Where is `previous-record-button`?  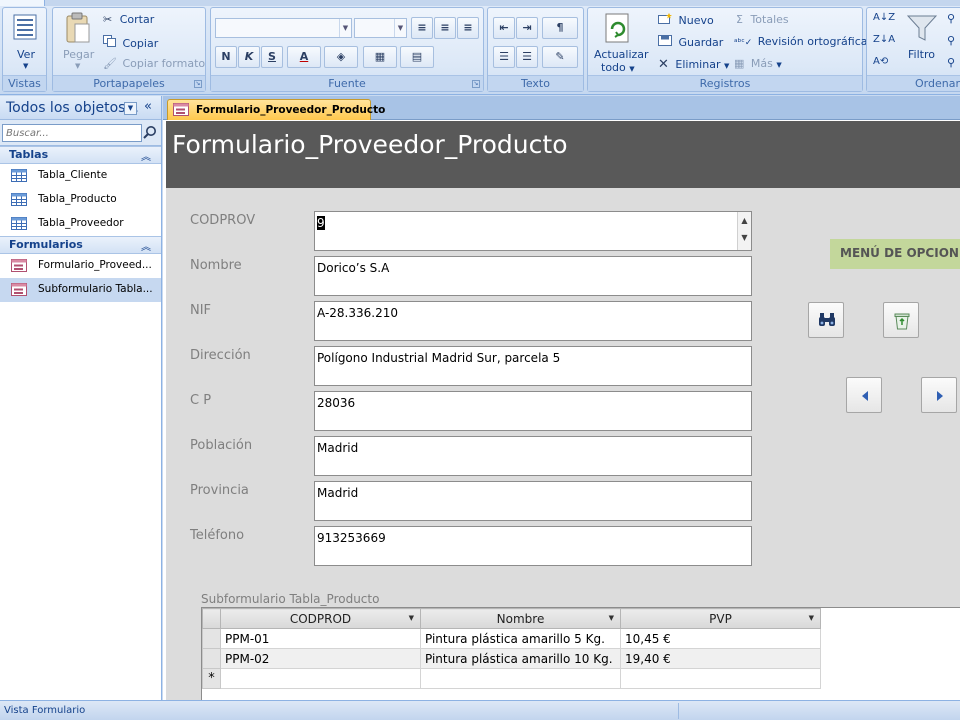 previous-record-button is located at coordinates (864, 395).